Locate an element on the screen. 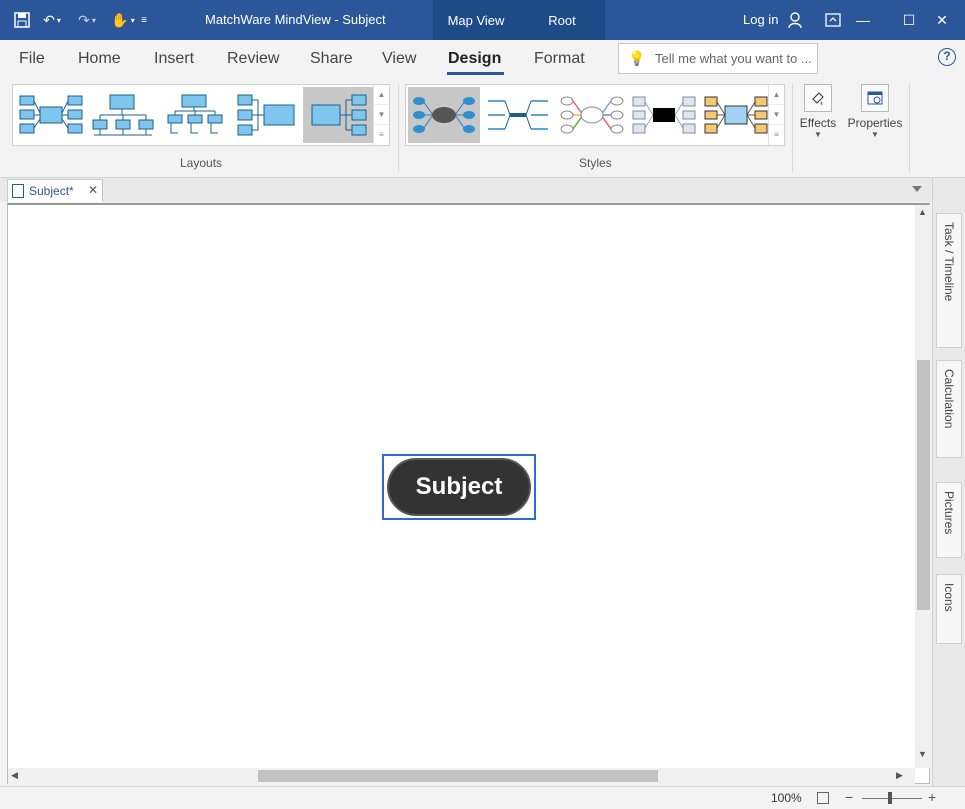  root-topic-node: Subject is located at coordinates (459, 487).